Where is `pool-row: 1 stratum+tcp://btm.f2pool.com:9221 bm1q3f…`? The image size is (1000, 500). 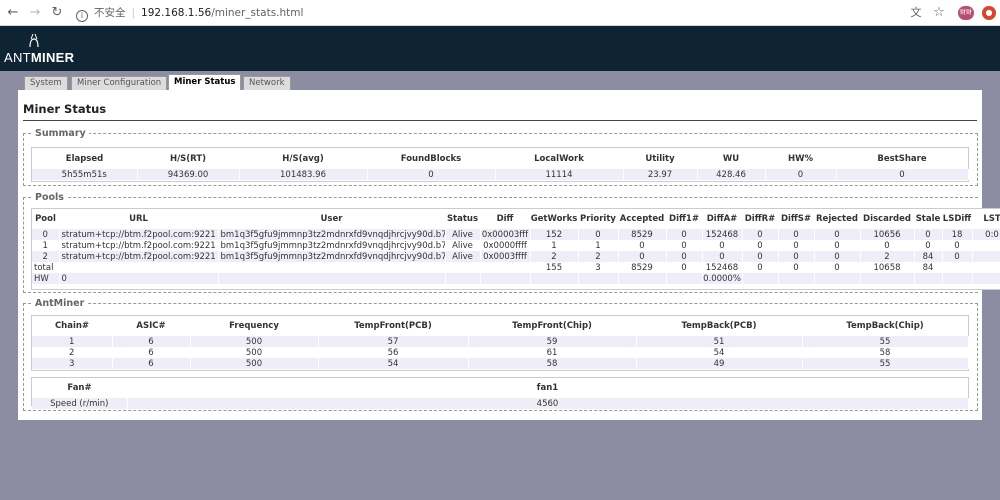 pool-row: 1 stratum+tcp://btm.f2pool.com:9221 bm1q3f… is located at coordinates (516, 245).